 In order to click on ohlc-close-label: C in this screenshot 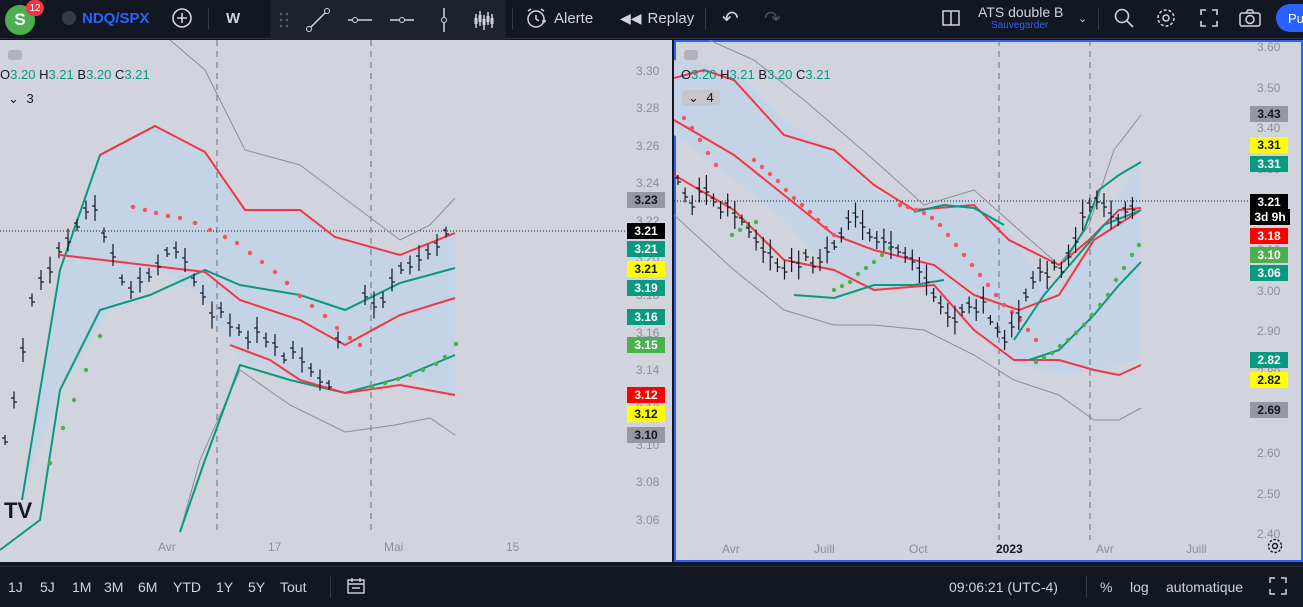, I will do `click(120, 74)`.